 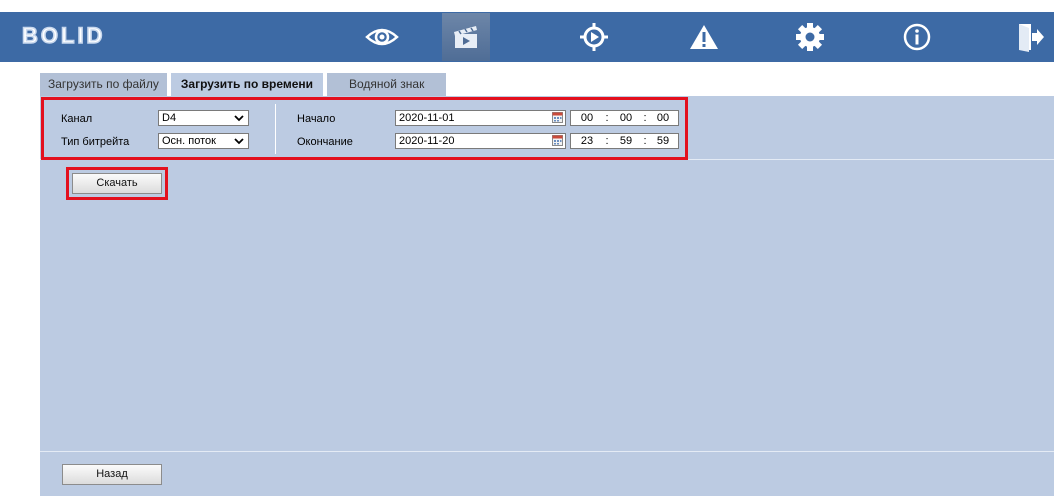 I want to click on info-icon, so click(x=917, y=37).